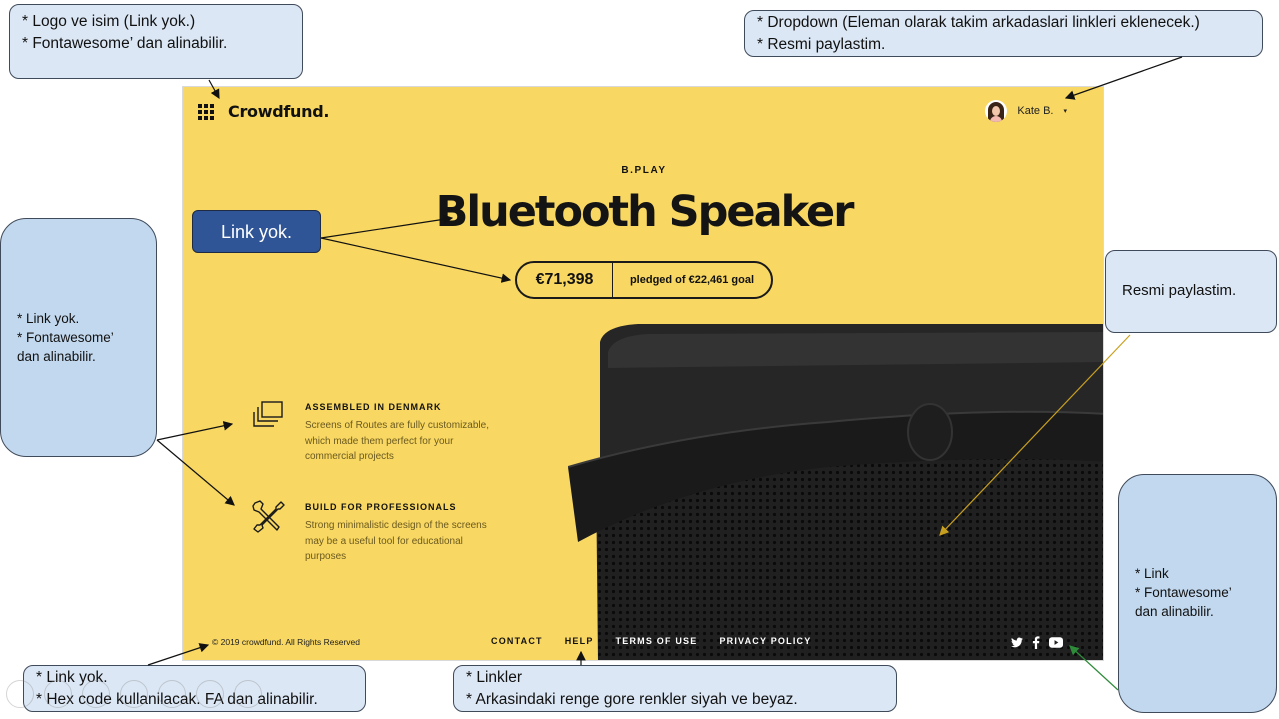 The width and height of the screenshot is (1279, 719). What do you see at coordinates (657, 641) in the screenshot?
I see `footer-link-terms: TERMS OF USE` at bounding box center [657, 641].